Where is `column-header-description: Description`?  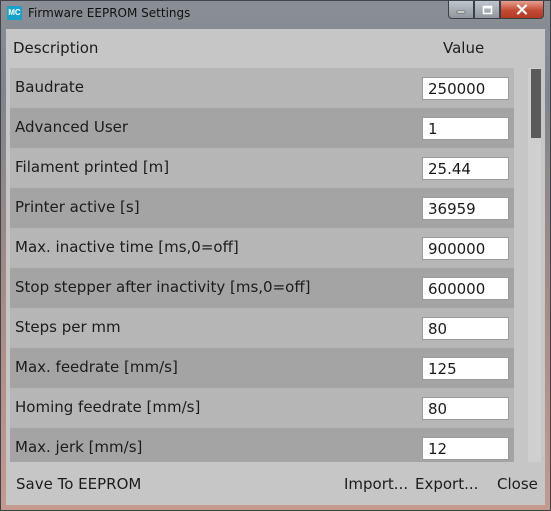 column-header-description: Description is located at coordinates (56, 48).